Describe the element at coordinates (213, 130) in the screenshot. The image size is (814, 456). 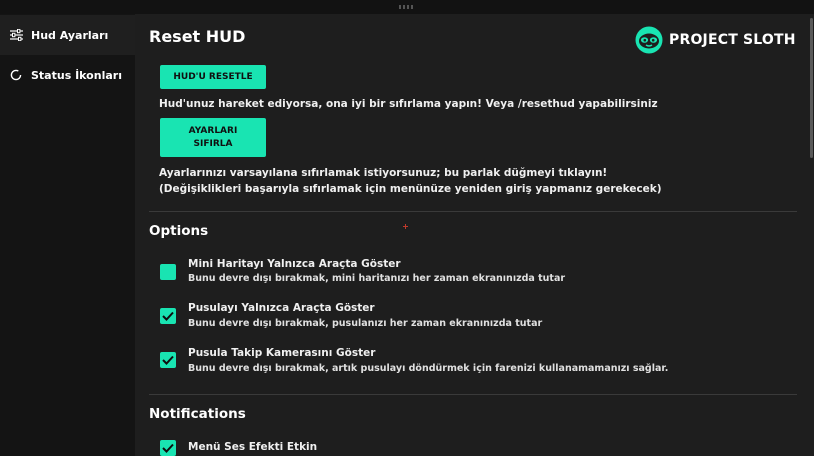
I see `reset-settings-button-label: AYARLARI` at that location.